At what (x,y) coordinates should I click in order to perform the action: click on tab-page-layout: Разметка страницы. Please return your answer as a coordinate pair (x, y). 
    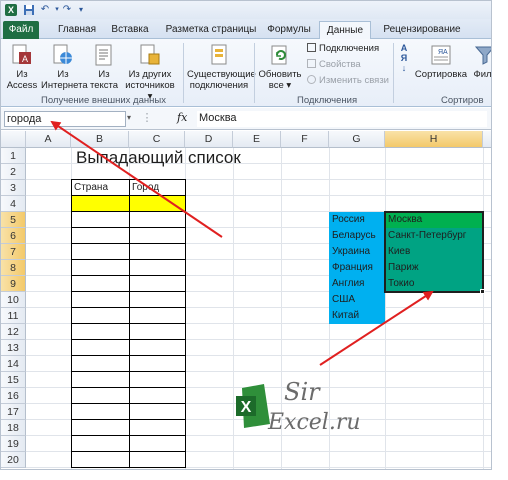
    Looking at the image, I should click on (211, 30).